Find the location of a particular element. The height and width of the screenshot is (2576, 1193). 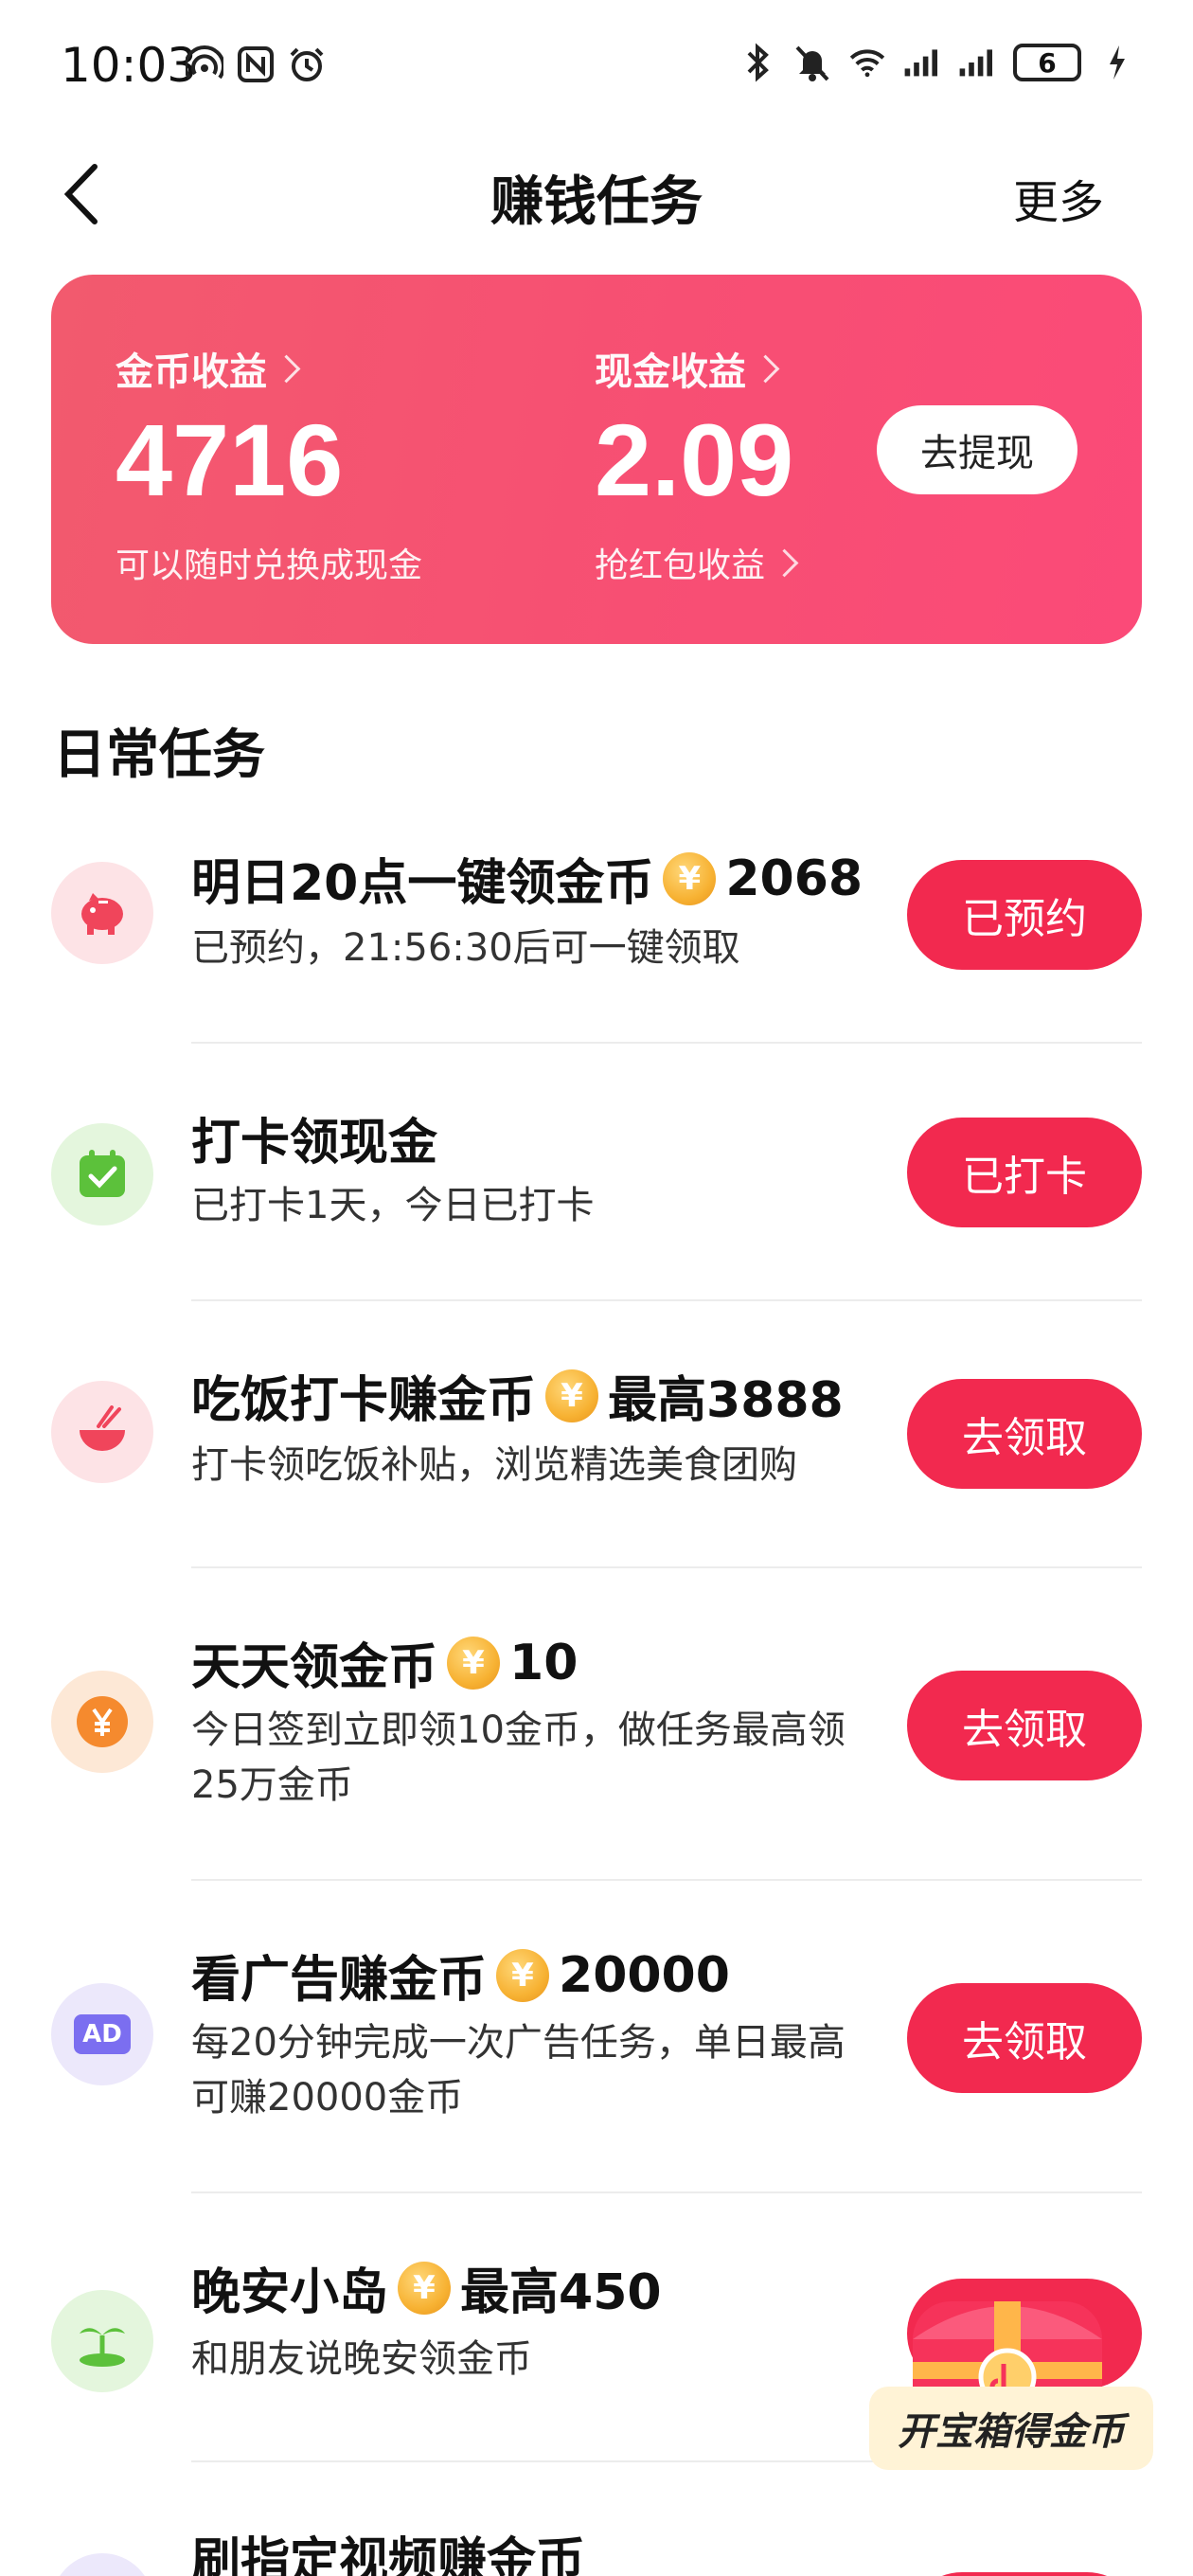

task-desc: 今日签到立即领10金币，做任务最高领25万金币 is located at coordinates (518, 1757).